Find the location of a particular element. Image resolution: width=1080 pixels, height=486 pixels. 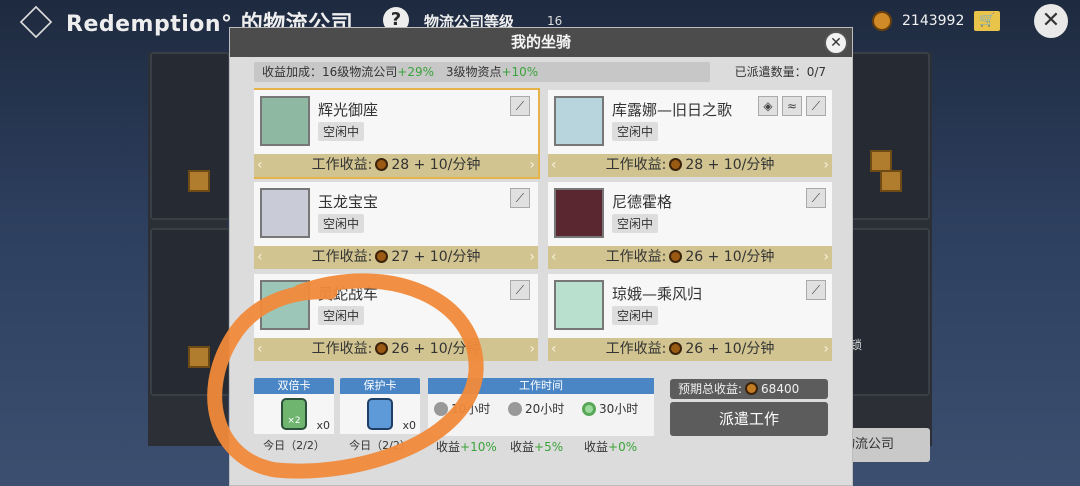

double-card-icon: ×2 is located at coordinates (294, 414).